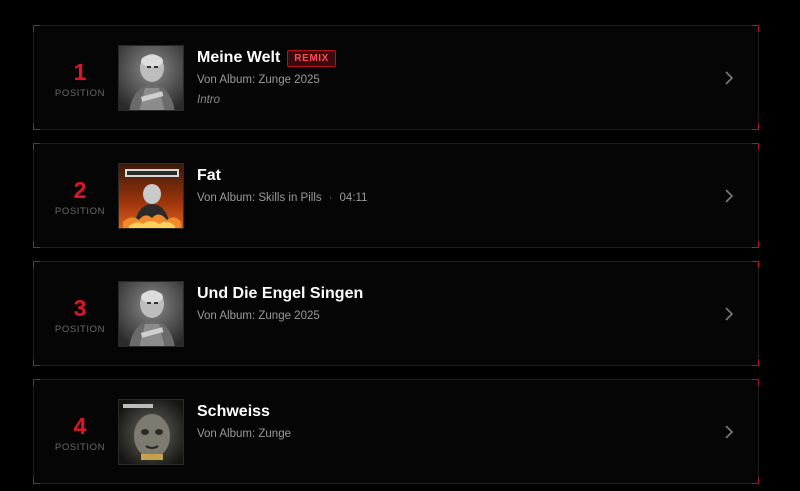 The height and width of the screenshot is (491, 800). I want to click on track-position: 2 POSITION, so click(80, 197).